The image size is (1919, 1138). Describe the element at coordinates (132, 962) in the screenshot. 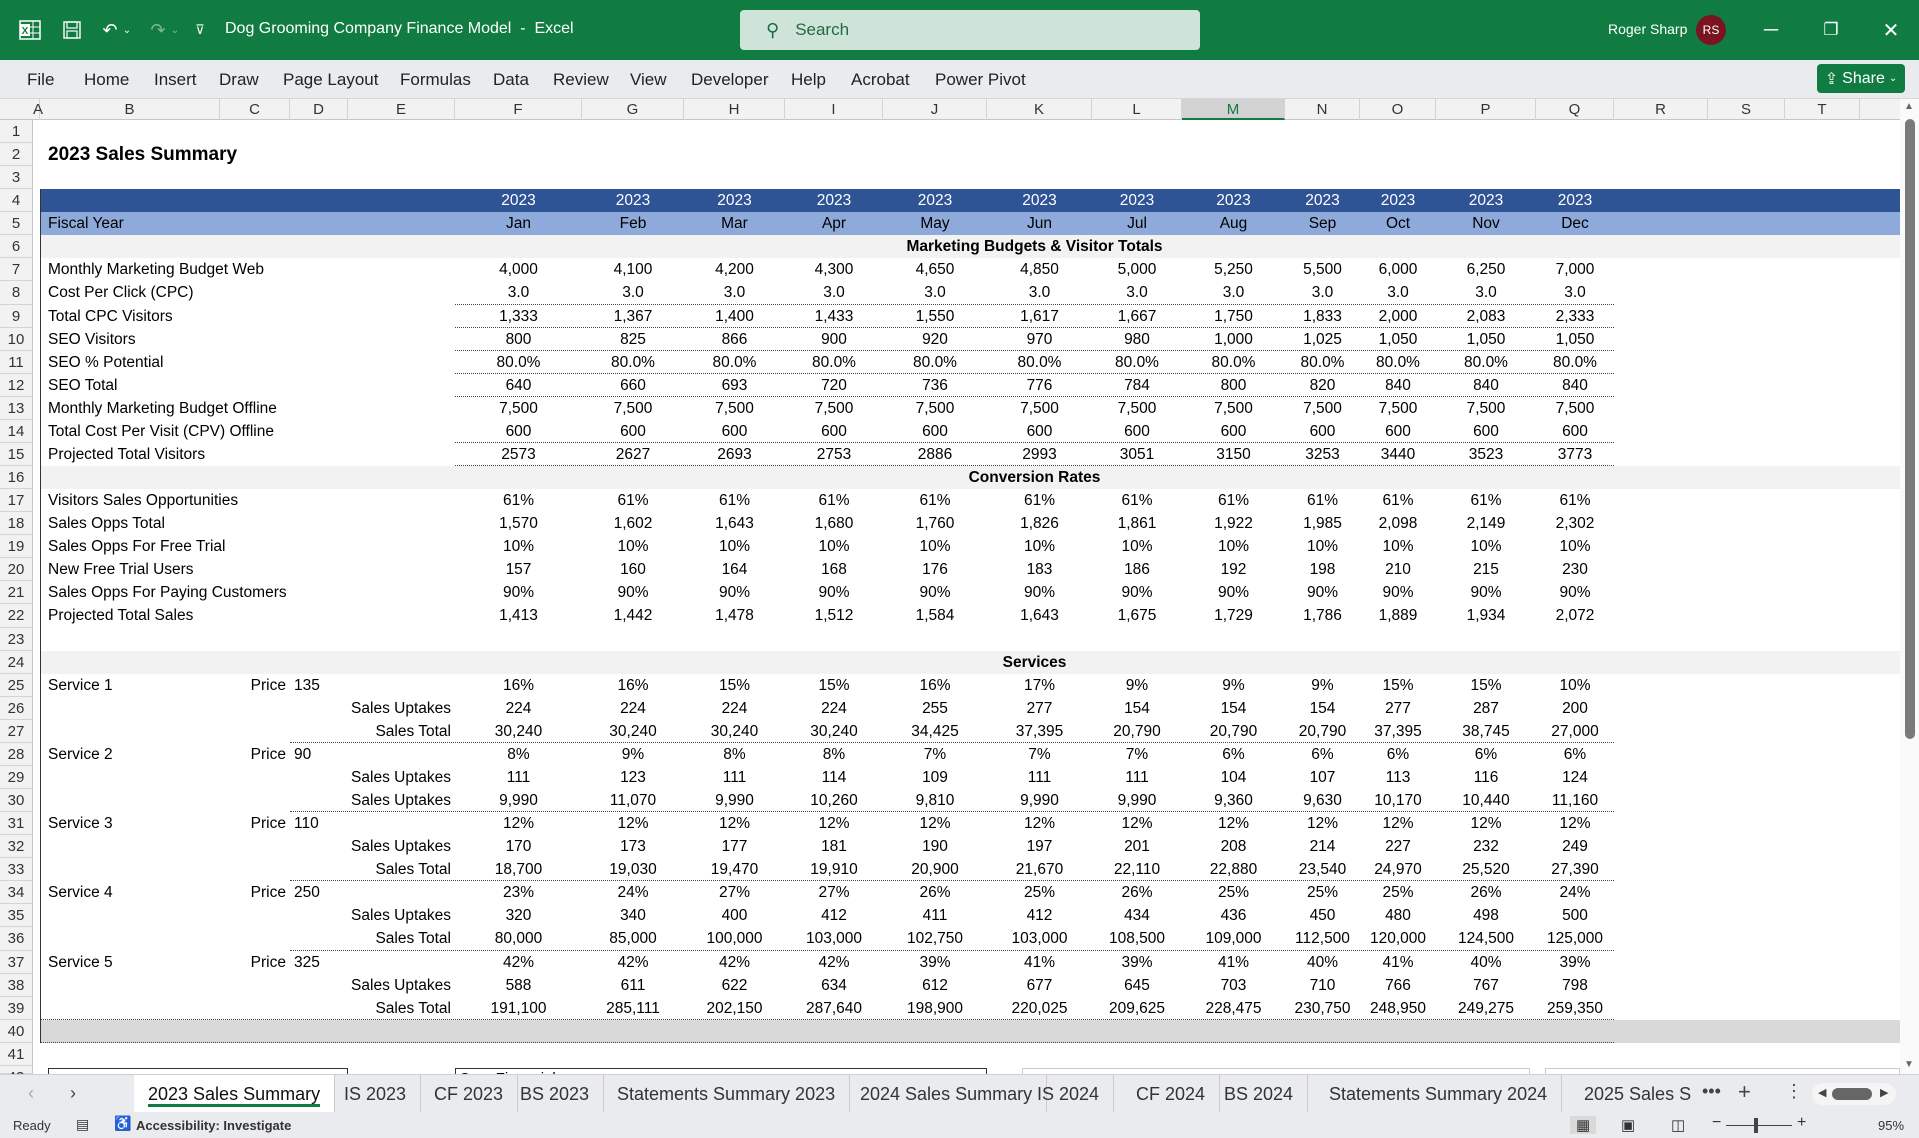

I see `service-name: Service 5` at that location.